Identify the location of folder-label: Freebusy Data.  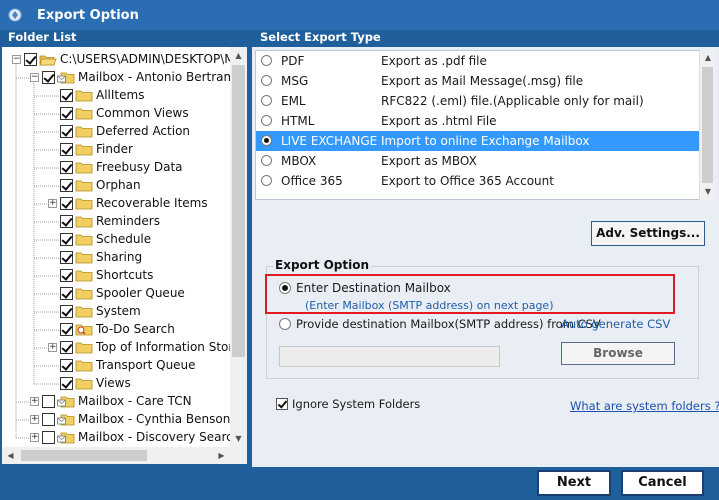
(139, 167).